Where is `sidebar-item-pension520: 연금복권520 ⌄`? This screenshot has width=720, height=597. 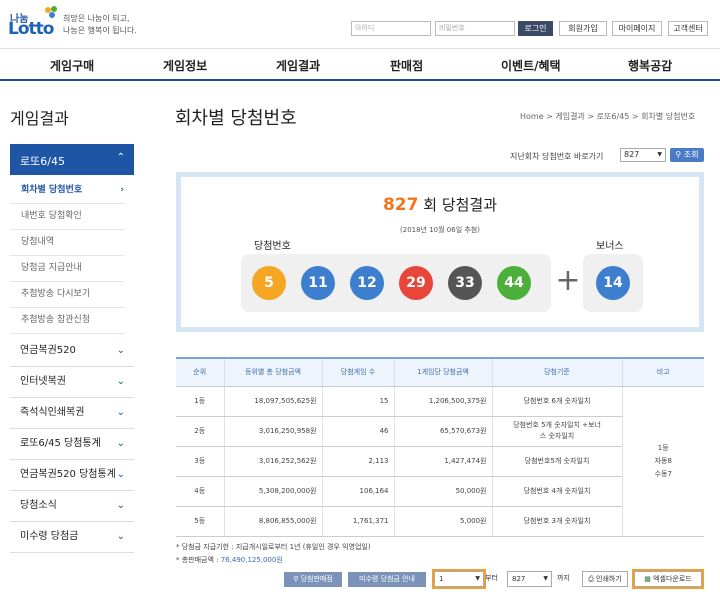 sidebar-item-pension520: 연금복권520 ⌄ is located at coordinates (72, 351).